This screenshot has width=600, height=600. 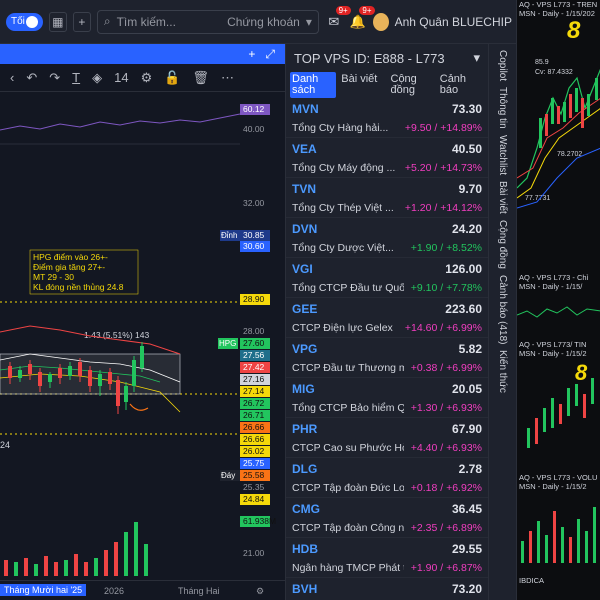 I want to click on grid-icon: ▦, so click(x=57, y=21).